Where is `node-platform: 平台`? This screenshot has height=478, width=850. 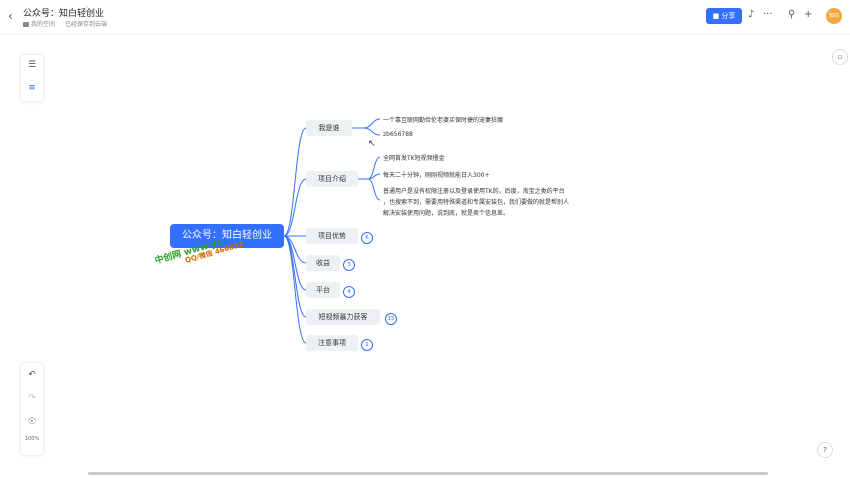
node-platform: 平台 is located at coordinates (323, 290).